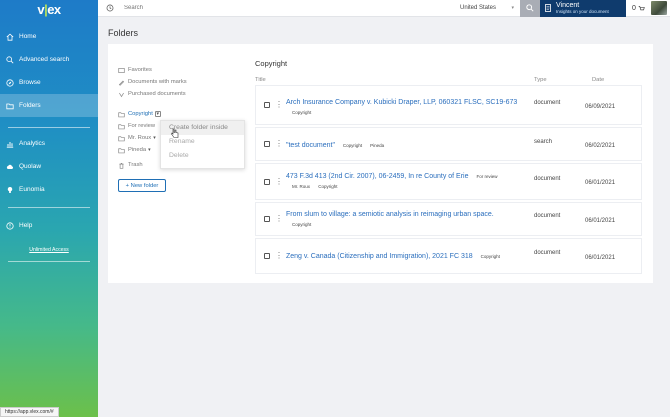 The height and width of the screenshot is (417, 670). I want to click on nav-quolaw: Quolaw, so click(49, 166).